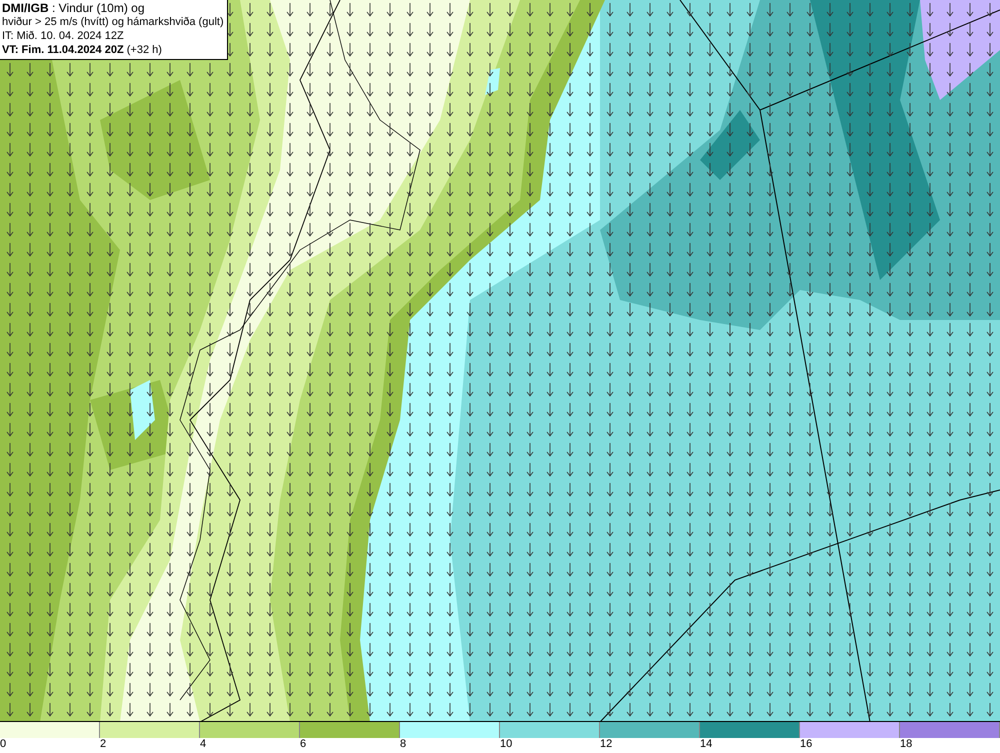 This screenshot has width=1000, height=753. What do you see at coordinates (606, 745) in the screenshot?
I see `legend-tick-label: 12` at bounding box center [606, 745].